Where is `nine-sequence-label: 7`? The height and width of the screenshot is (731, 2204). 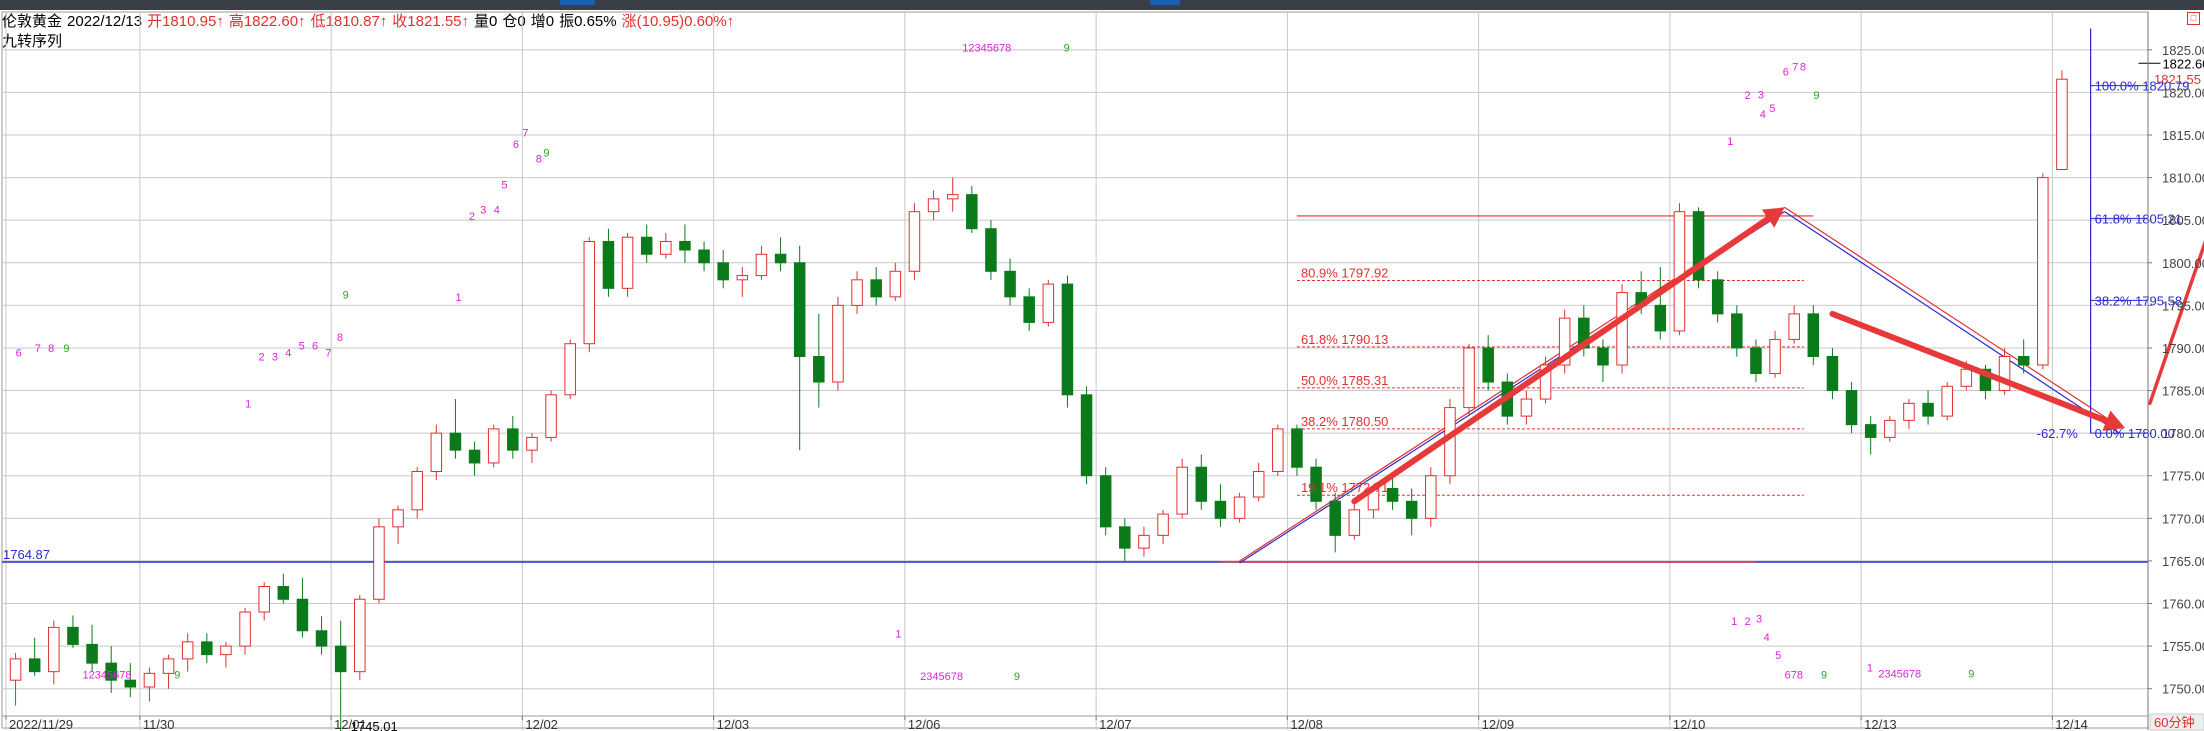
nine-sequence-label: 7 is located at coordinates (525, 134).